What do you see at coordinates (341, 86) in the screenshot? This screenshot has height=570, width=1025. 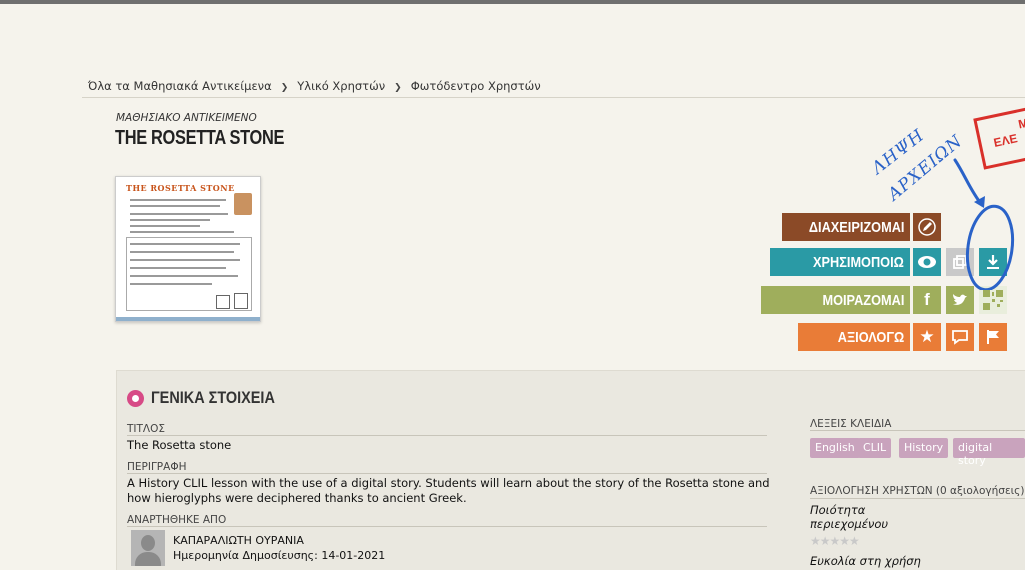 I see `breadcrumb-user-material: Υλικό Χρηστών` at bounding box center [341, 86].